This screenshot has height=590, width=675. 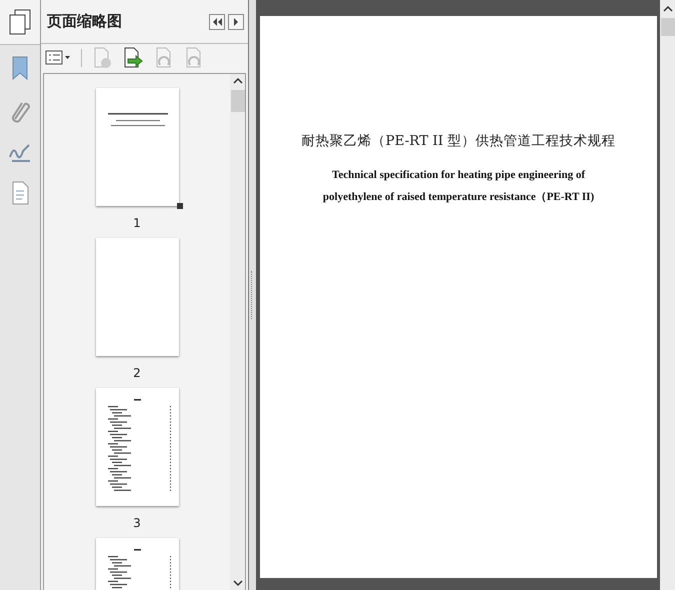 What do you see at coordinates (20, 68) in the screenshot?
I see `bookmark-icon` at bounding box center [20, 68].